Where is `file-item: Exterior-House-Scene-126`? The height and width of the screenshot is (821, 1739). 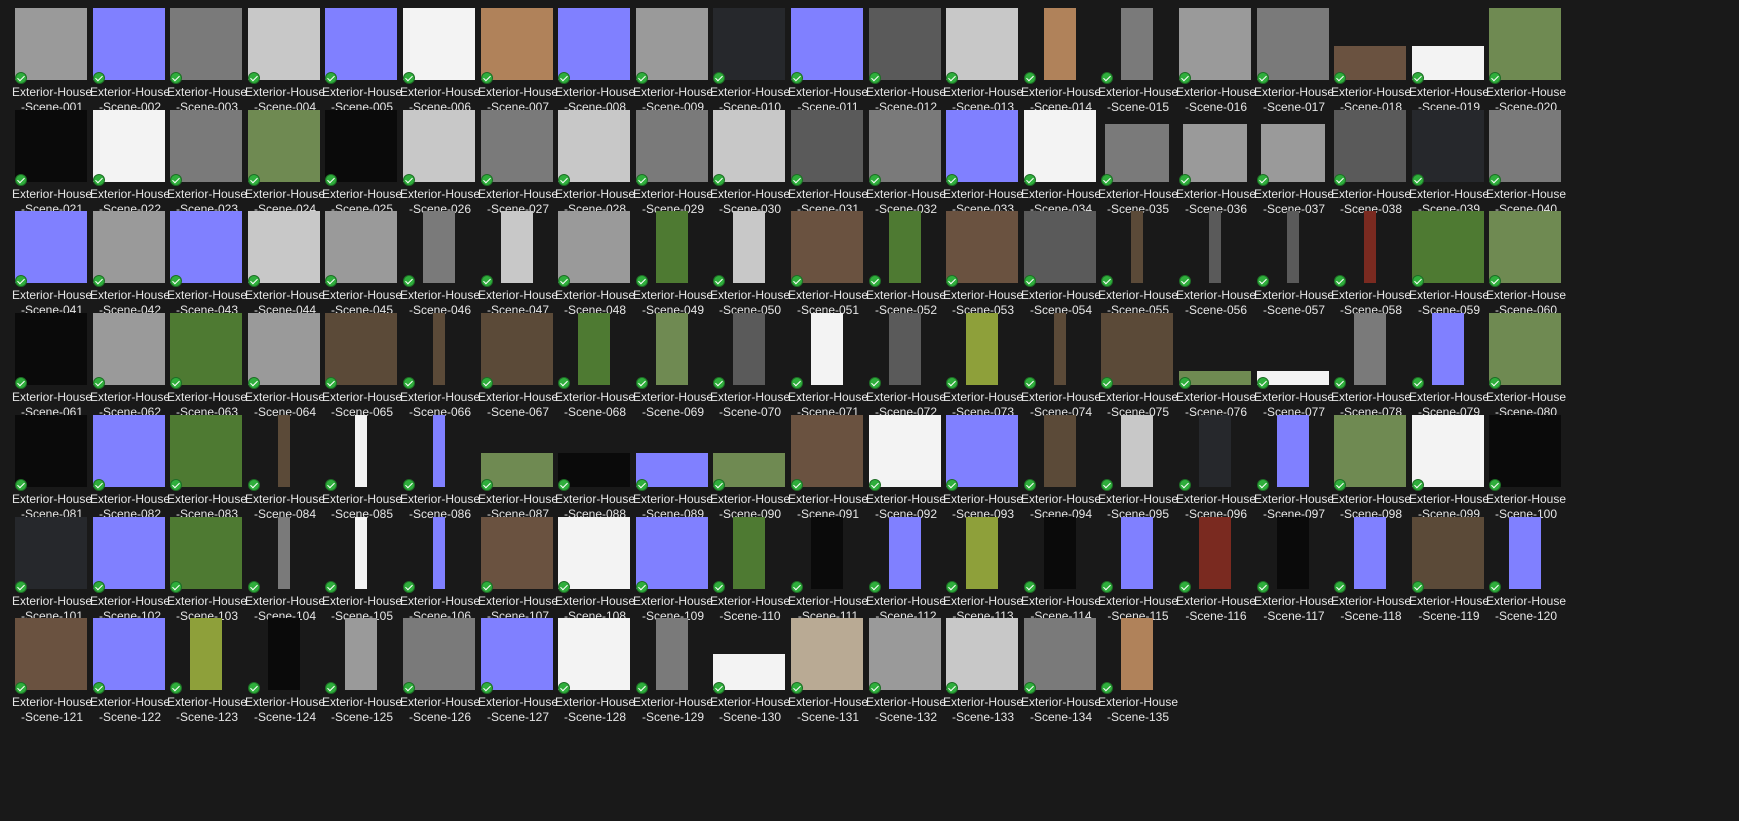
file-item: Exterior-House-Scene-126 is located at coordinates (440, 674).